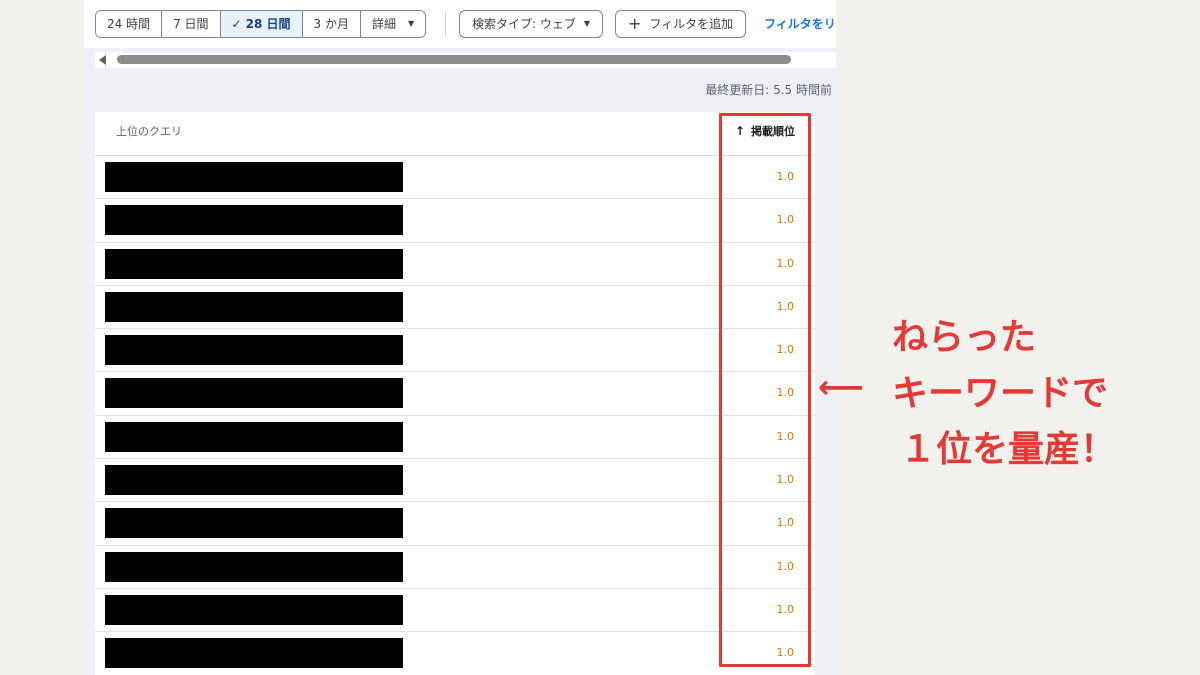 The image size is (1200, 675). What do you see at coordinates (1000, 393) in the screenshot?
I see `annotation-line: キーワードで` at bounding box center [1000, 393].